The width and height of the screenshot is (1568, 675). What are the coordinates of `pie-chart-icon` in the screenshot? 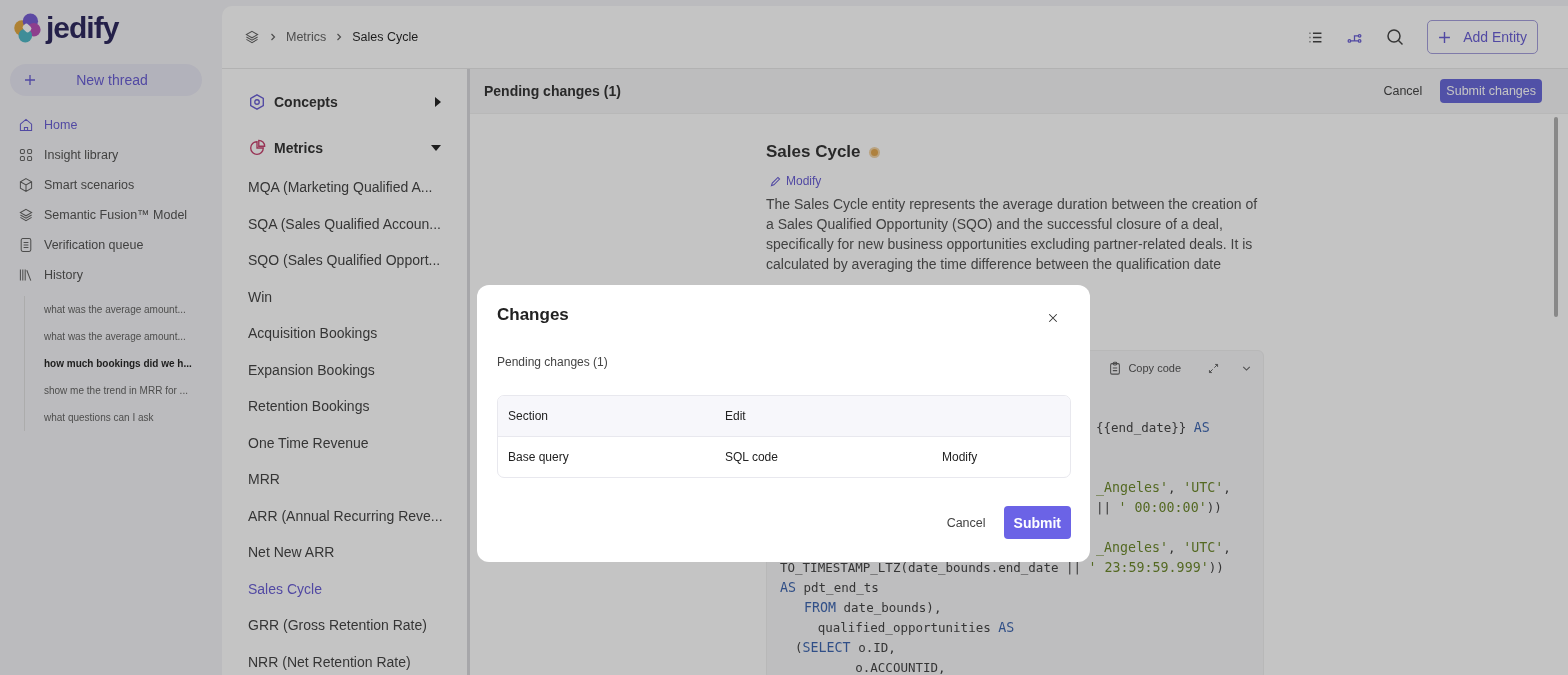 It's located at (257, 148).